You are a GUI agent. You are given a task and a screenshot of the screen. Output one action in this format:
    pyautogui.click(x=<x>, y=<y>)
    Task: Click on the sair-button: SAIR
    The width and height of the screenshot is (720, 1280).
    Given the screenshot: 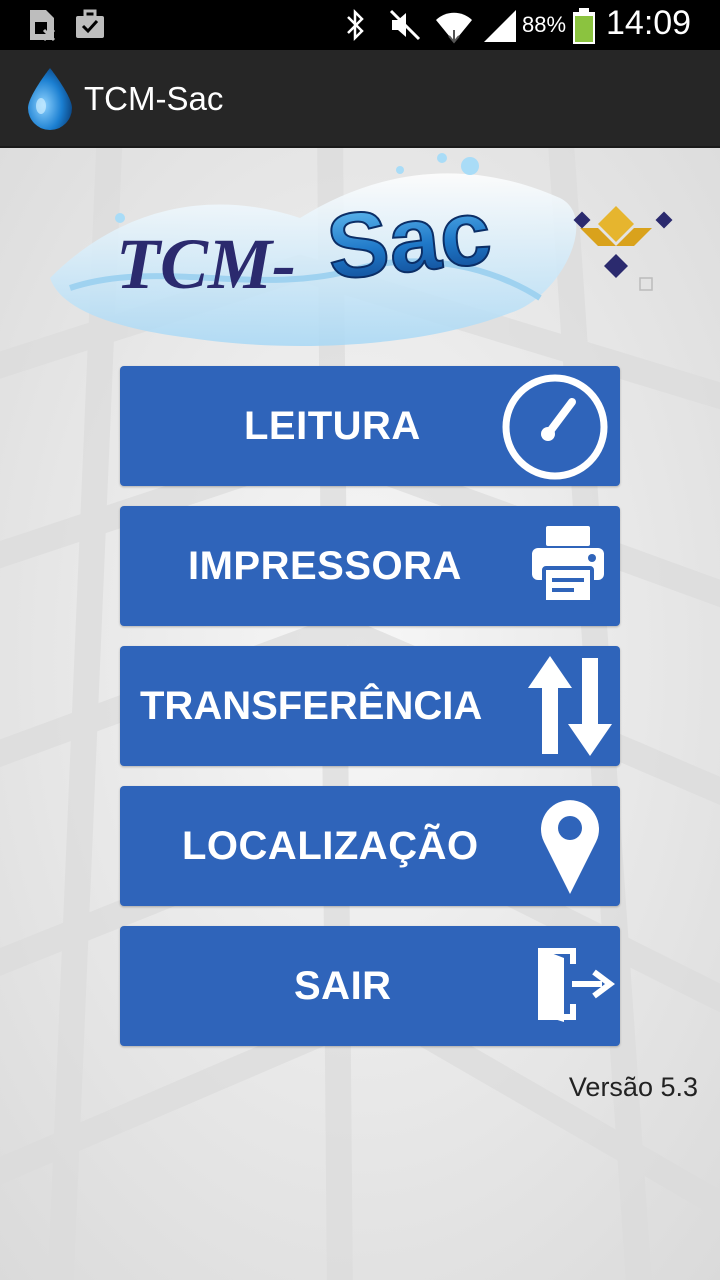 What is the action you would take?
    pyautogui.click(x=370, y=986)
    